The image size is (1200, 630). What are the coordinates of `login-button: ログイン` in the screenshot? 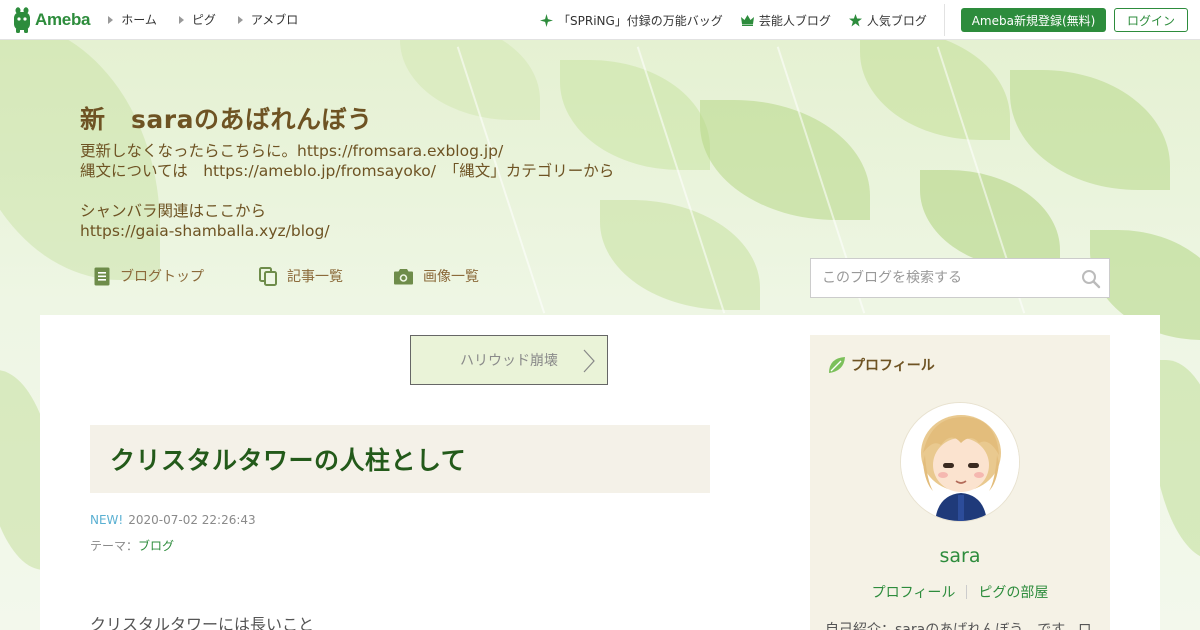 It's located at (1151, 20).